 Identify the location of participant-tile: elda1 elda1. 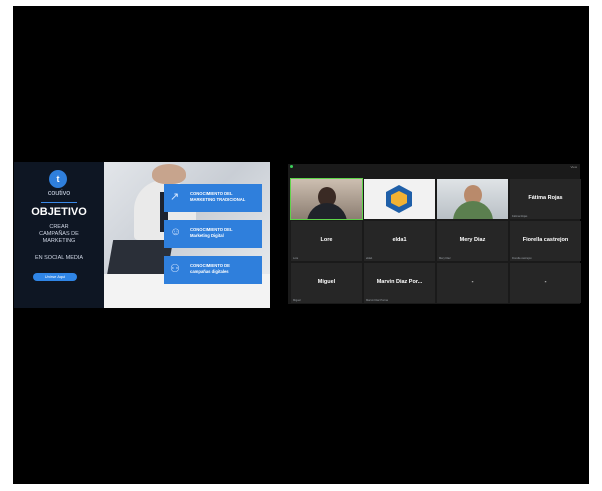
(399, 241).